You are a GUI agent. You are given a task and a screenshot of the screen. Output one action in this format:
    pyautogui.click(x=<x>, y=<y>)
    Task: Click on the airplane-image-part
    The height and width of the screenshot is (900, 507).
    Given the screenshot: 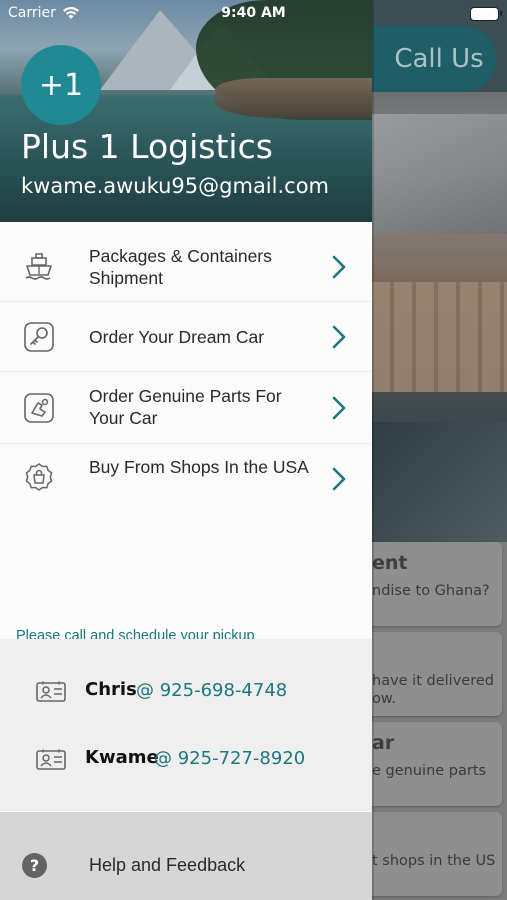 What is the action you would take?
    pyautogui.click(x=439, y=174)
    